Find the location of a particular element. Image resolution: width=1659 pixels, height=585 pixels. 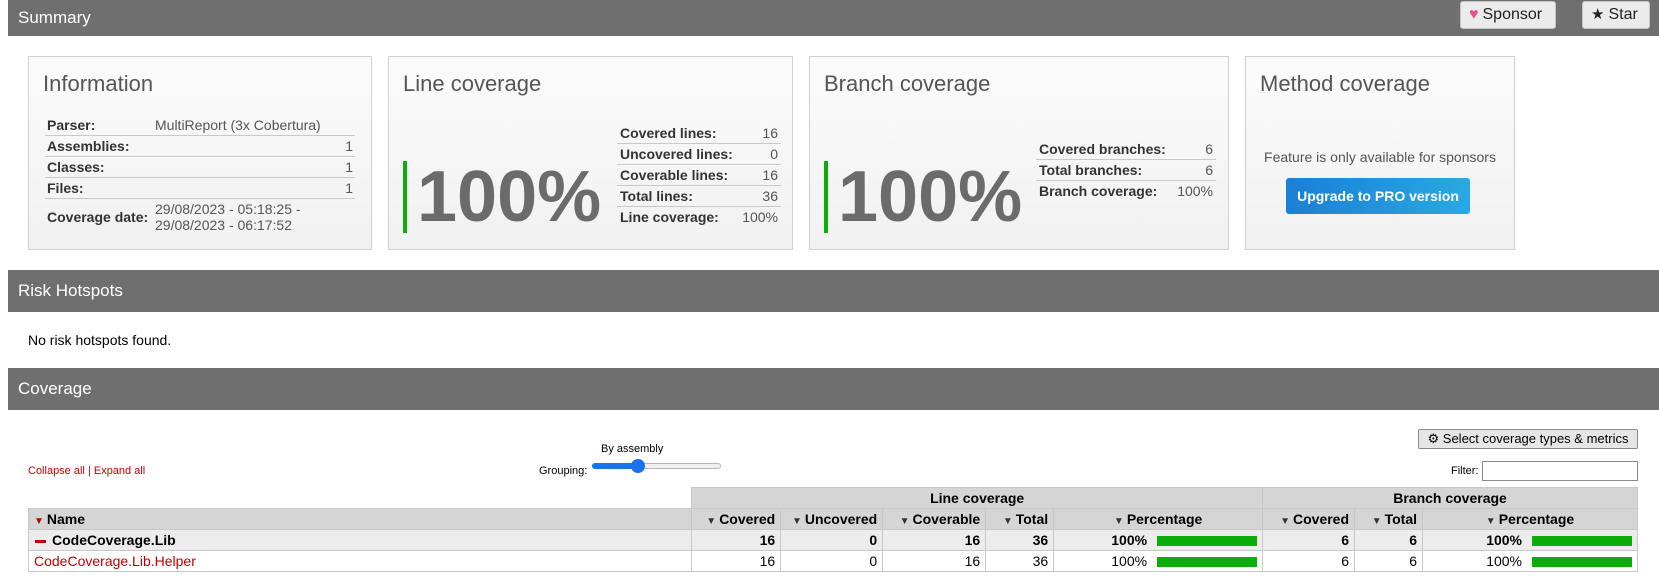

stat-key: Coverable lines: is located at coordinates (678, 175).